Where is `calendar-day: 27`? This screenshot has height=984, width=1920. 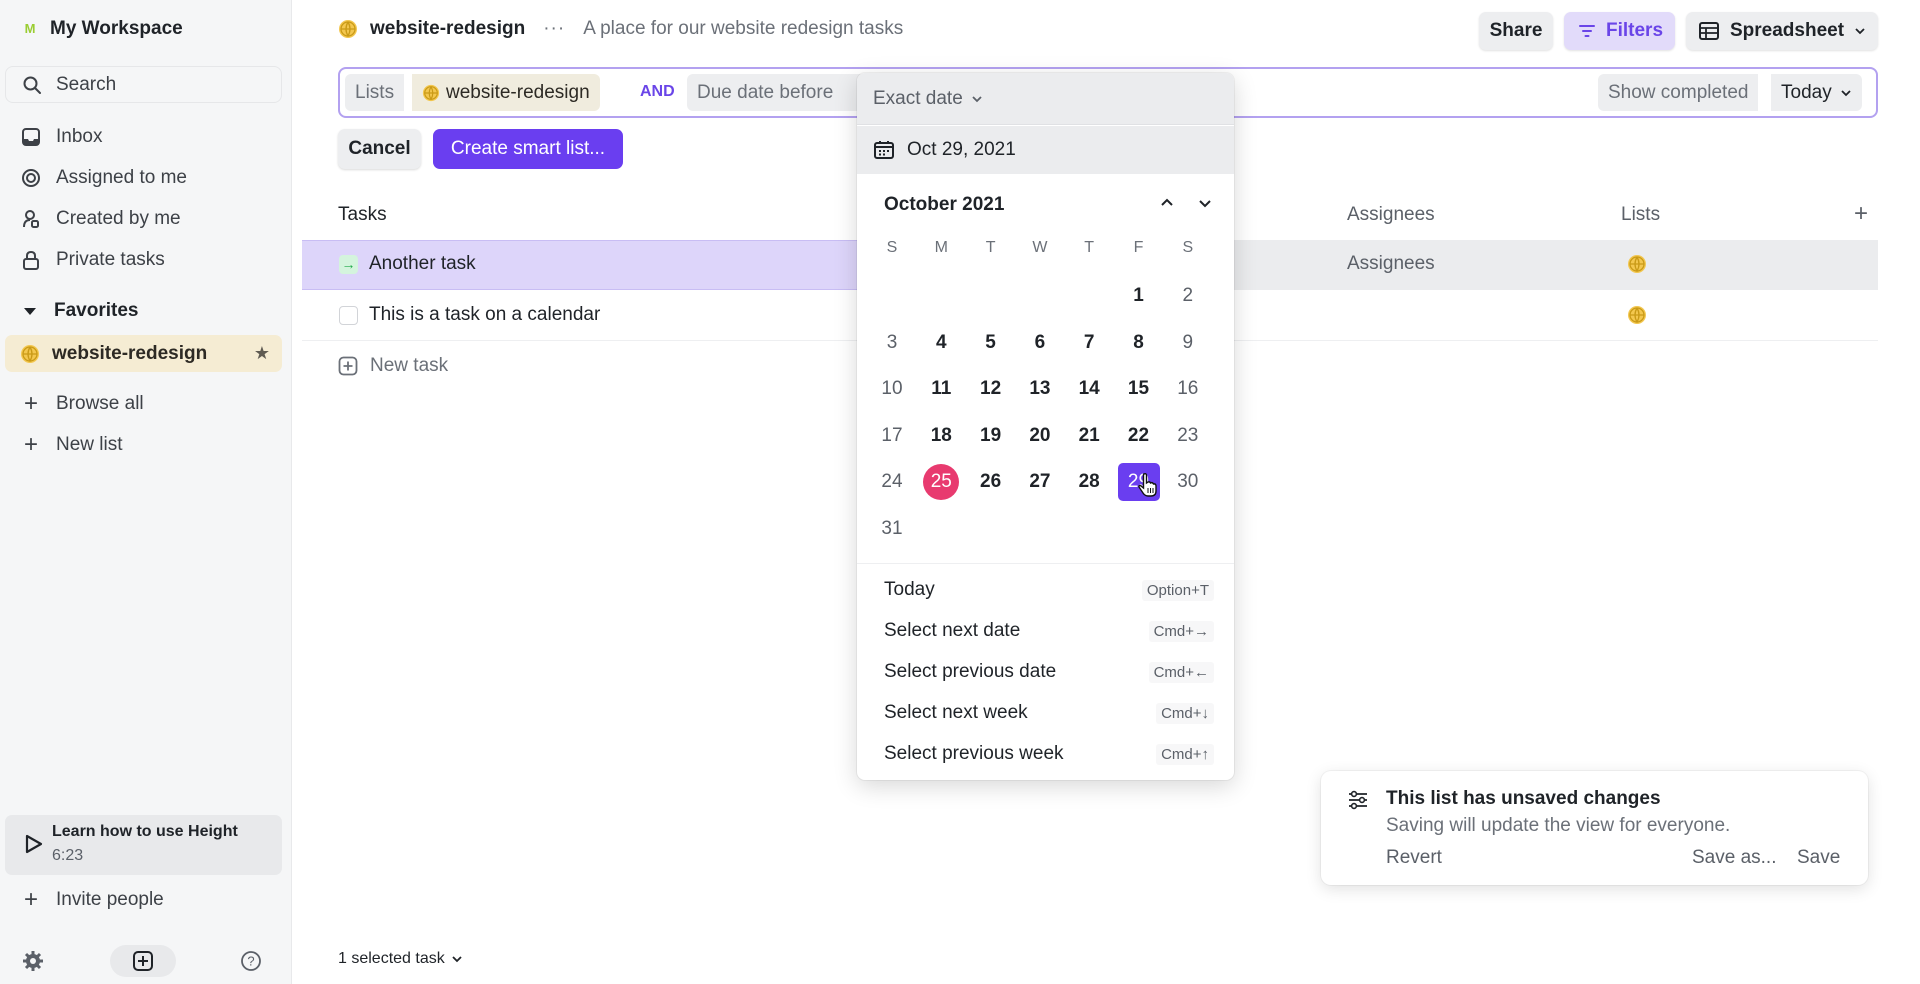
calendar-day: 27 is located at coordinates (1040, 482).